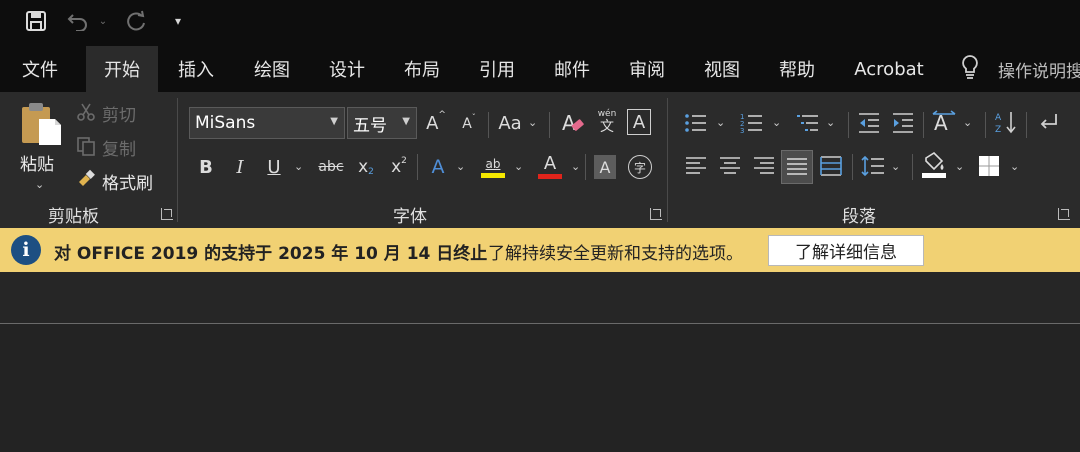  Describe the element at coordinates (1064, 214) in the screenshot. I see `paragraph-launcher-icon` at that location.